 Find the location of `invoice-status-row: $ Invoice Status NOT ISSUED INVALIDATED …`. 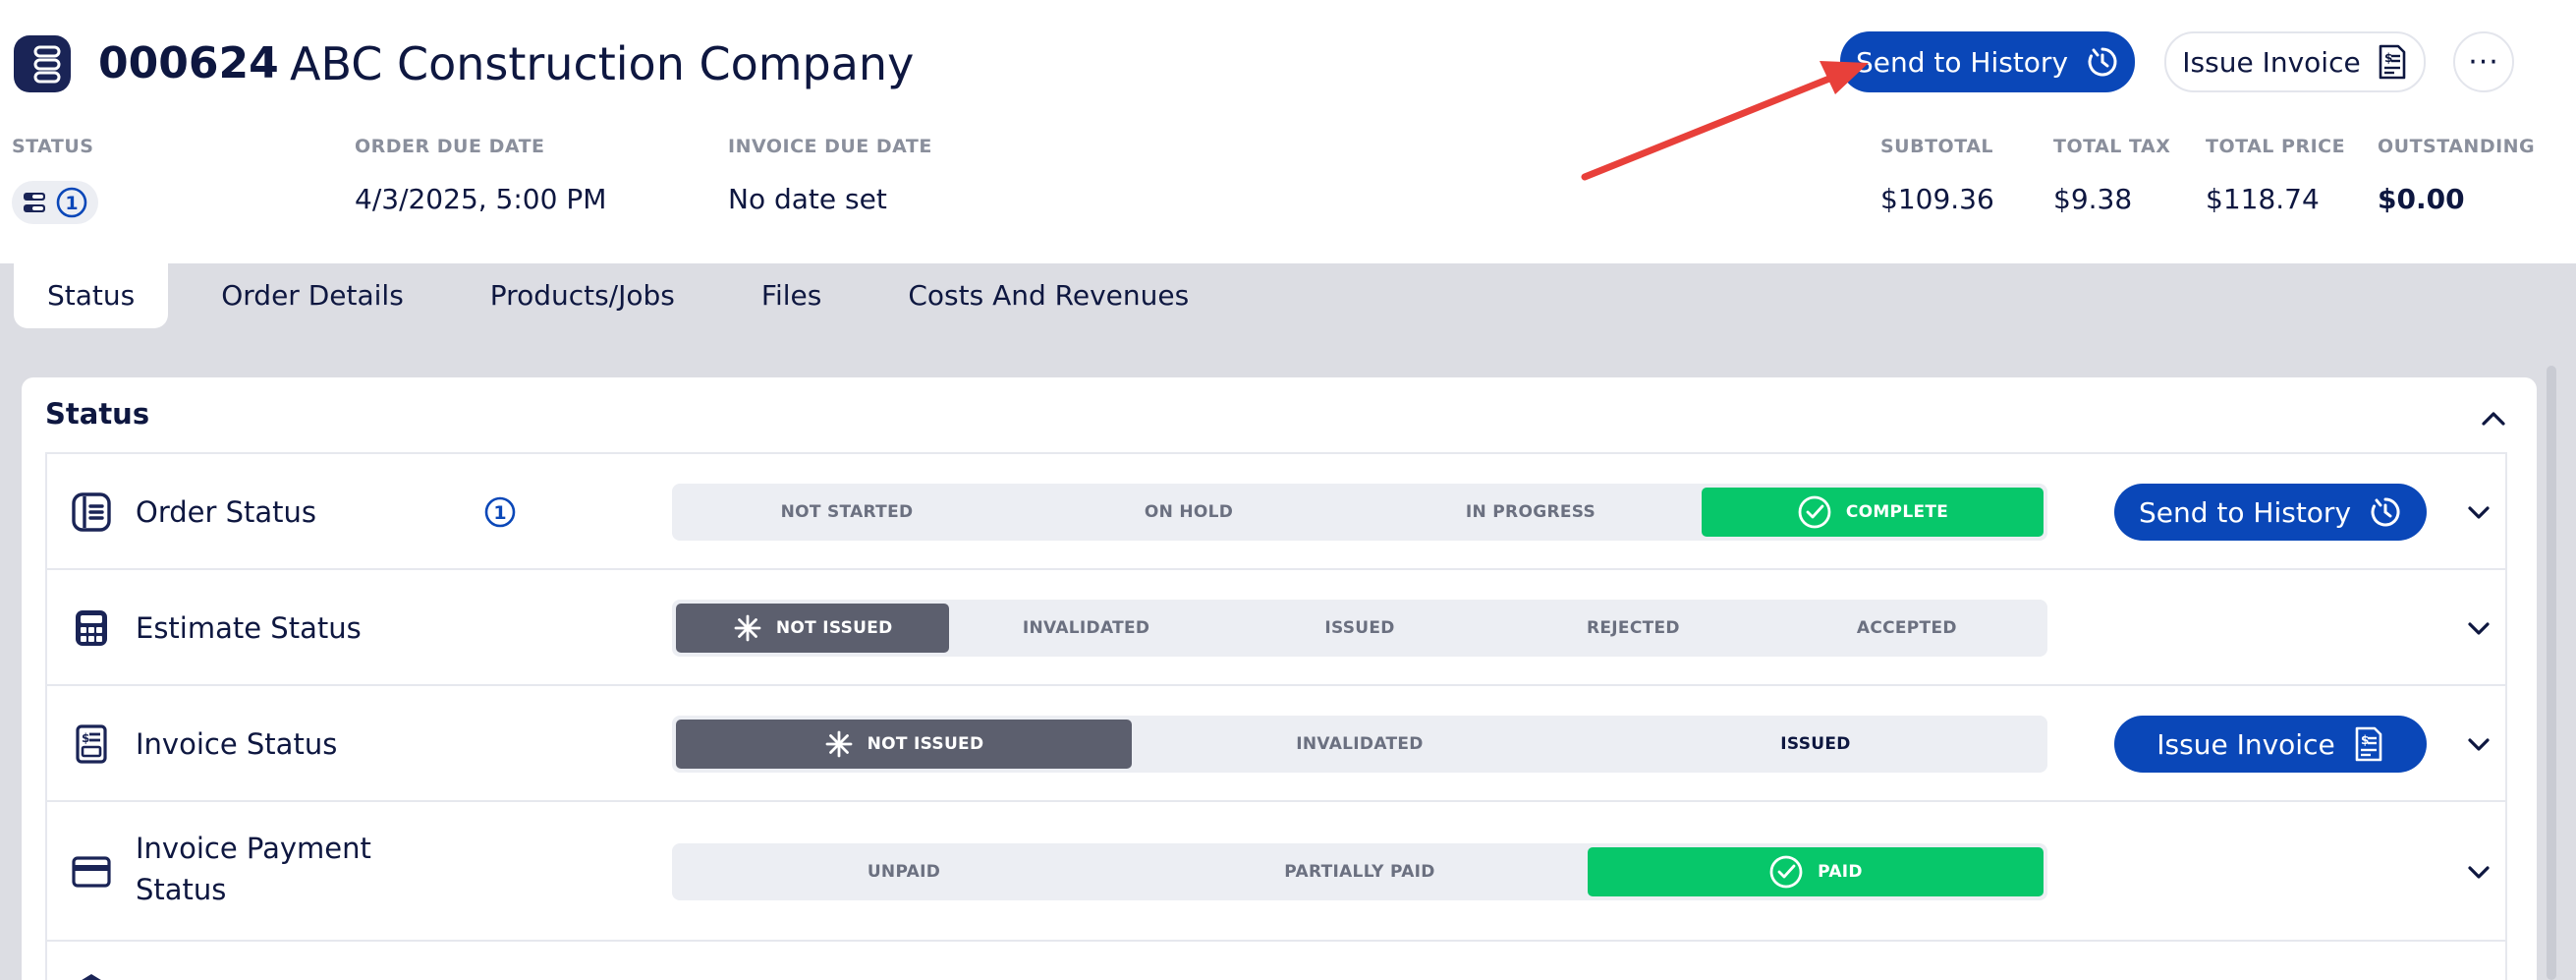

invoice-status-row: $ Invoice Status NOT ISSUED INVALIDATED … is located at coordinates (1276, 742).